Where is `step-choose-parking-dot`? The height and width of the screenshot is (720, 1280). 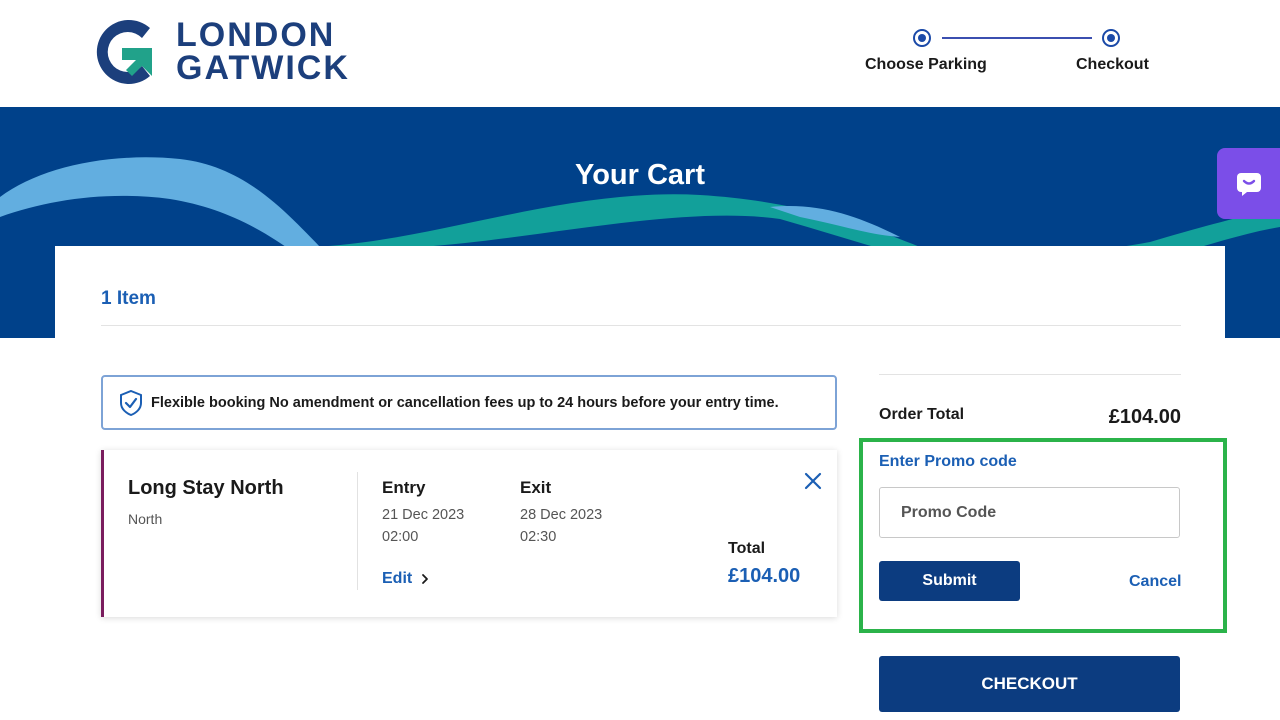 step-choose-parking-dot is located at coordinates (922, 38).